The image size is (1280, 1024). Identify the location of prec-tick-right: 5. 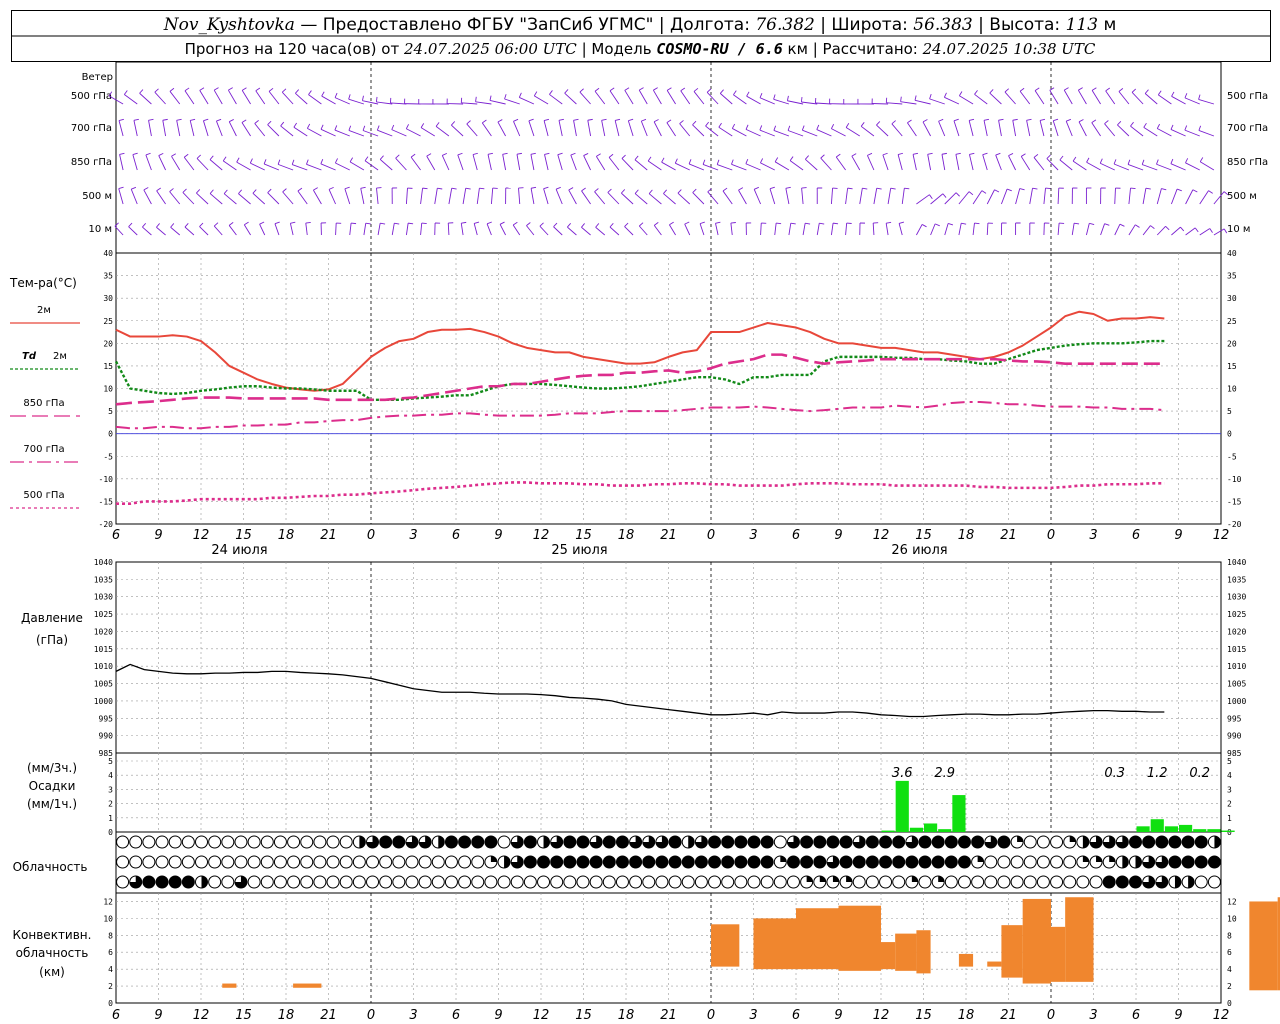
(1229, 761).